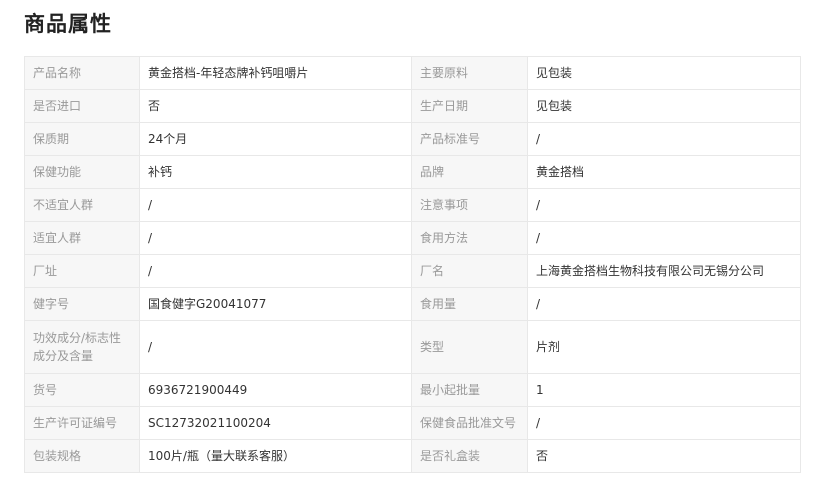  What do you see at coordinates (275, 456) in the screenshot?
I see `attribute-value: 100片/瓶（量大联系客服）` at bounding box center [275, 456].